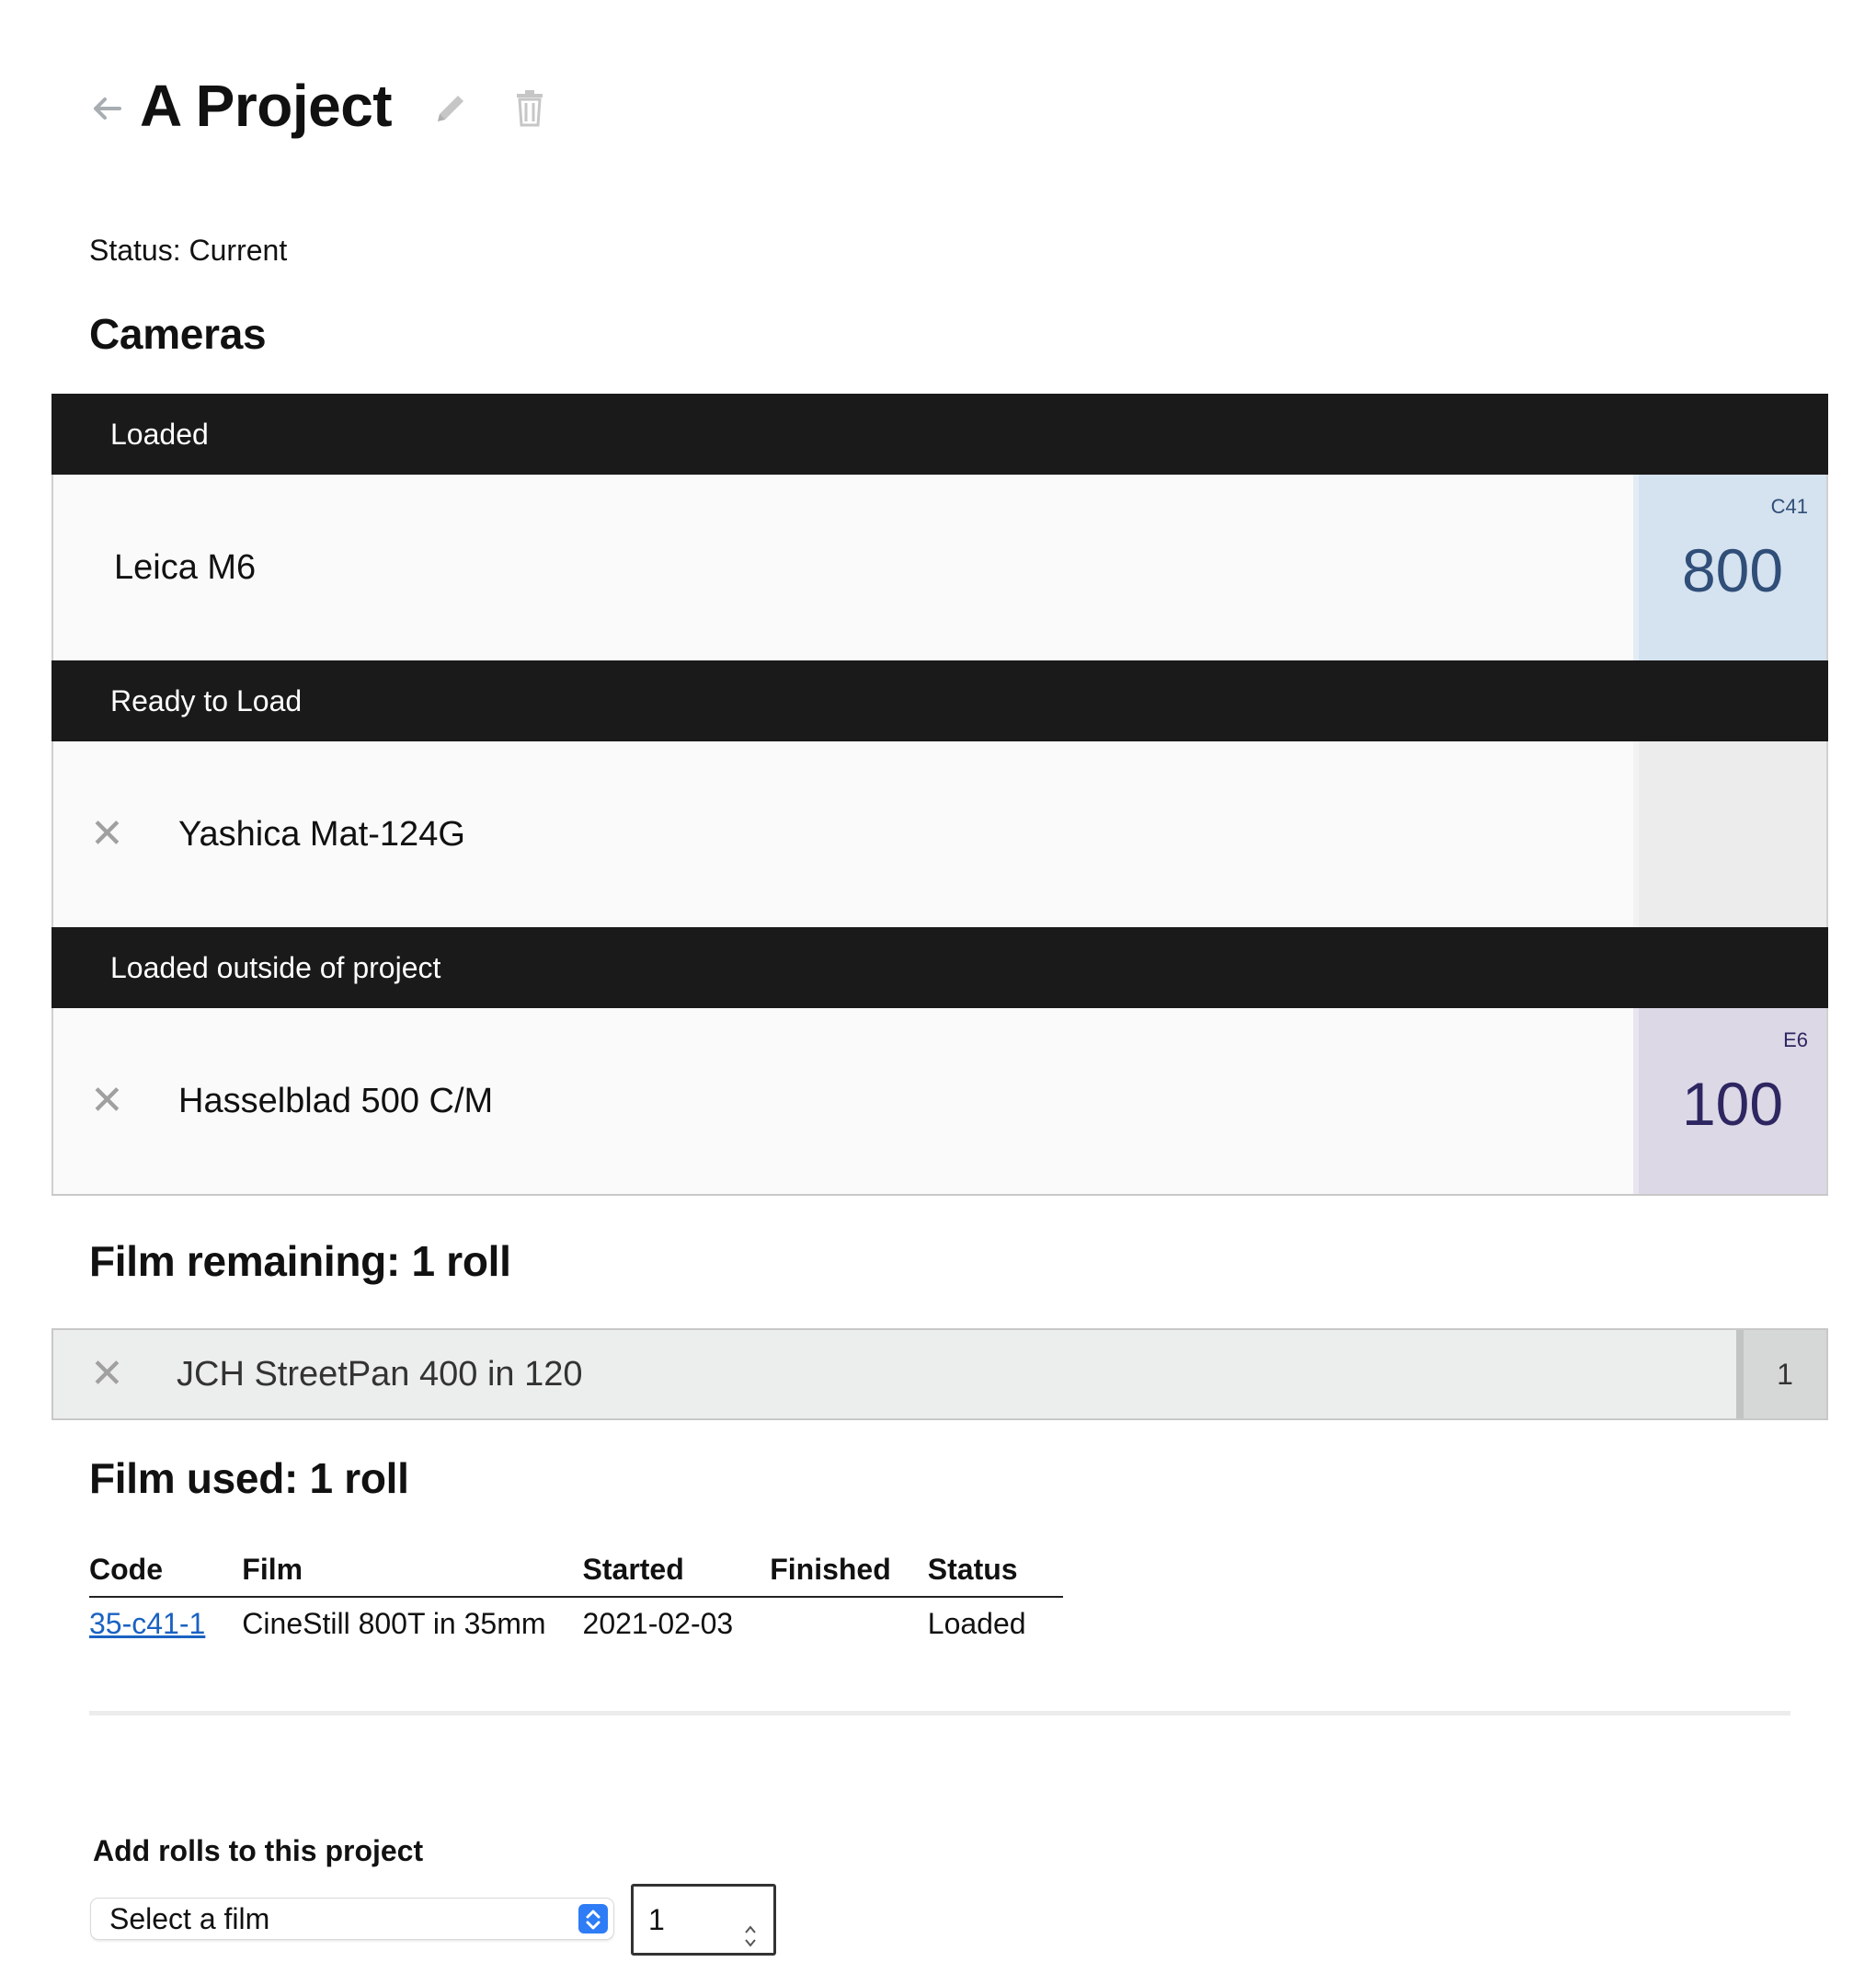 The image size is (1876, 1985). Describe the element at coordinates (322, 834) in the screenshot. I see `camera-name: Yashica Mat-124G` at that location.